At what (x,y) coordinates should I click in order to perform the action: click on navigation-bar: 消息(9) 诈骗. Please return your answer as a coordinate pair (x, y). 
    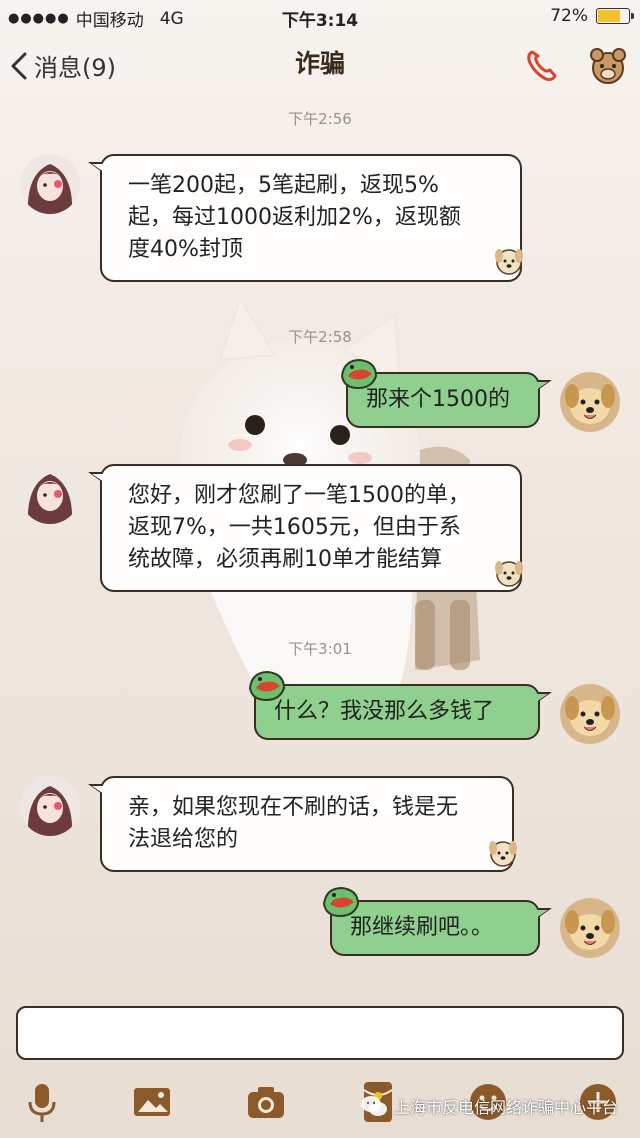
    Looking at the image, I should click on (320, 67).